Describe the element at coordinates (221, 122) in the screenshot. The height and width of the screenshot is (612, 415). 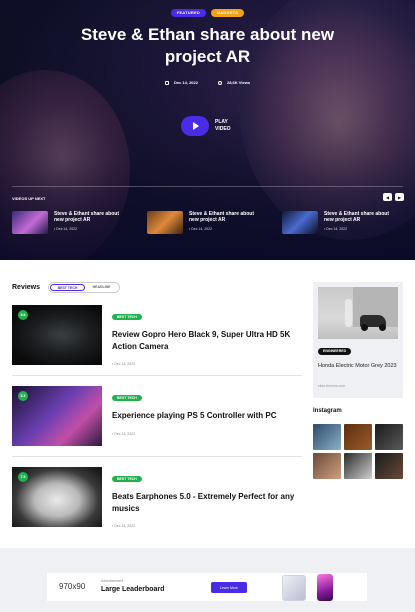
I see `play-label-1: PLAY` at that location.